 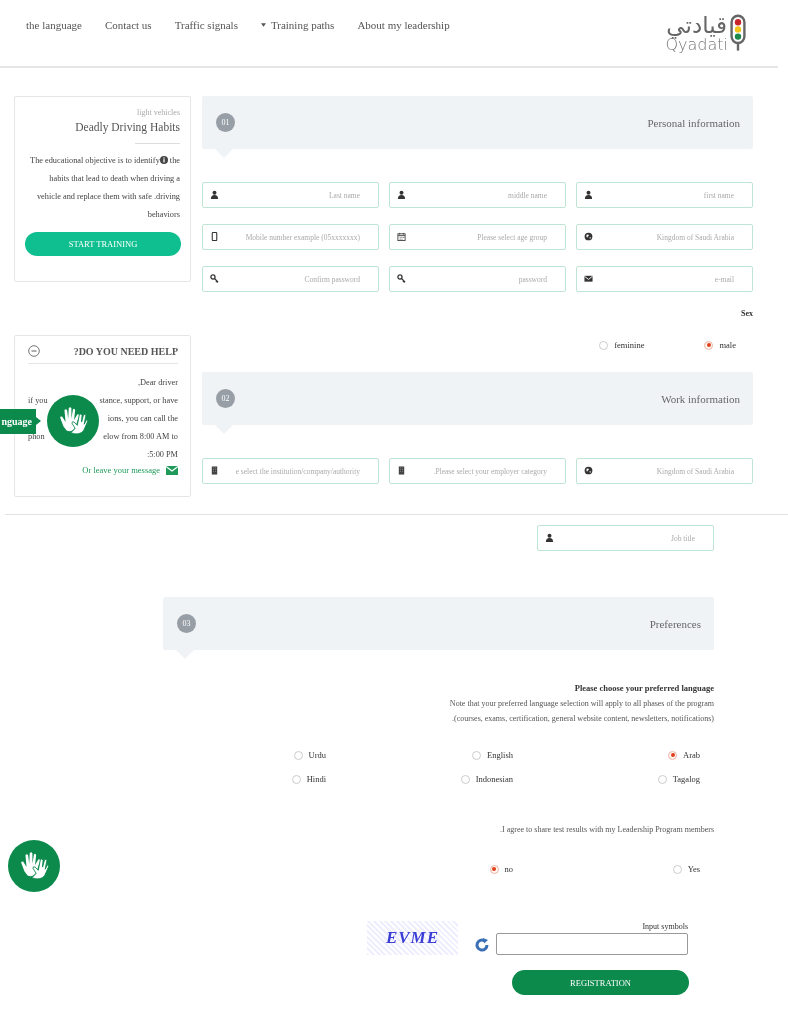 I want to click on section-title: Work information, so click(x=700, y=398).